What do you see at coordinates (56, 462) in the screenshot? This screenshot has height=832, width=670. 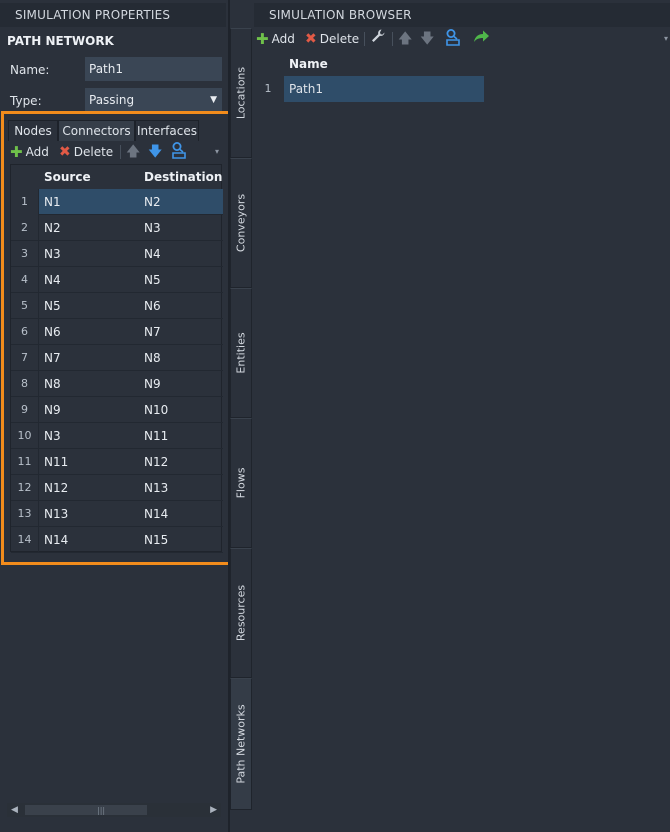 I see `source-cell: N11` at bounding box center [56, 462].